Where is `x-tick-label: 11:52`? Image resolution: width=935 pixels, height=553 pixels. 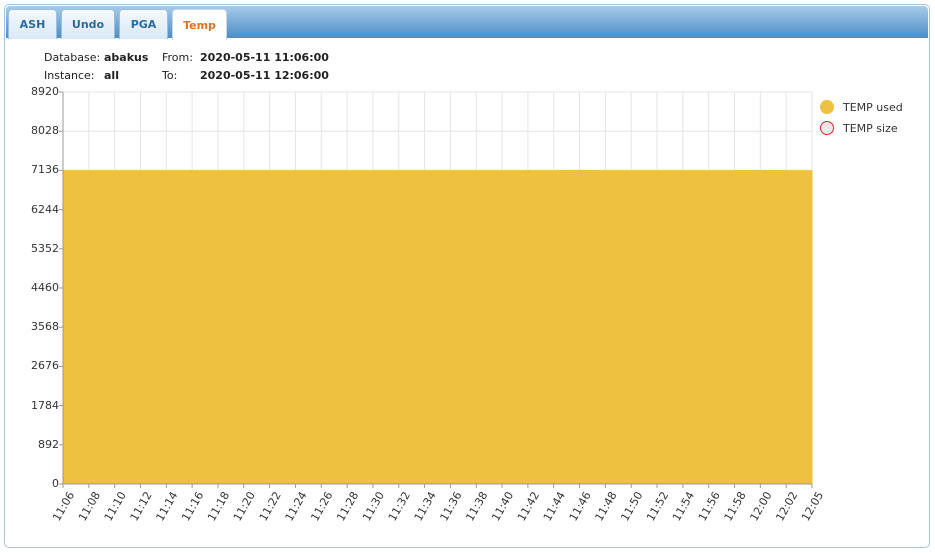
x-tick-label: 11:52 is located at coordinates (657, 506).